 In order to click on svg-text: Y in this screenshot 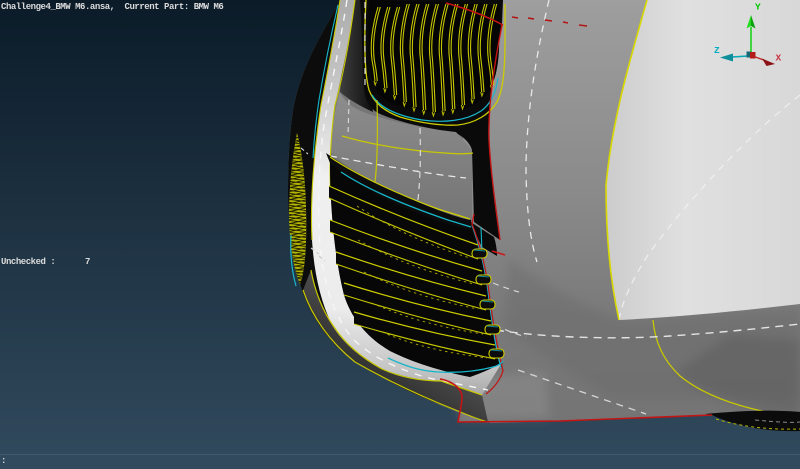, I will do `click(758, 7)`.